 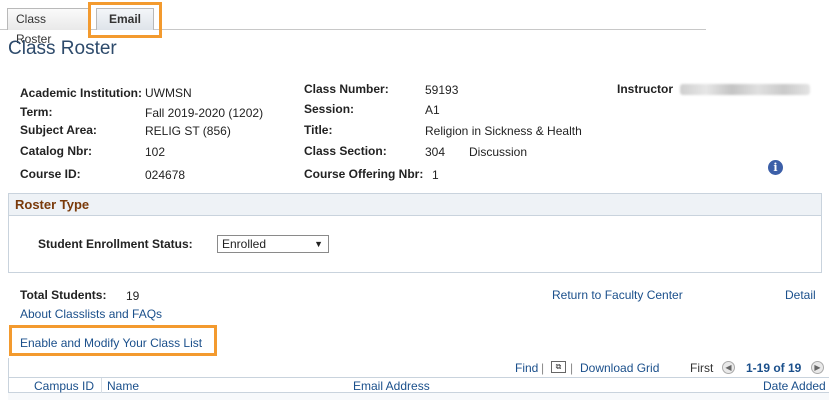 I want to click on row-range: 1-19 of 19, so click(x=774, y=368).